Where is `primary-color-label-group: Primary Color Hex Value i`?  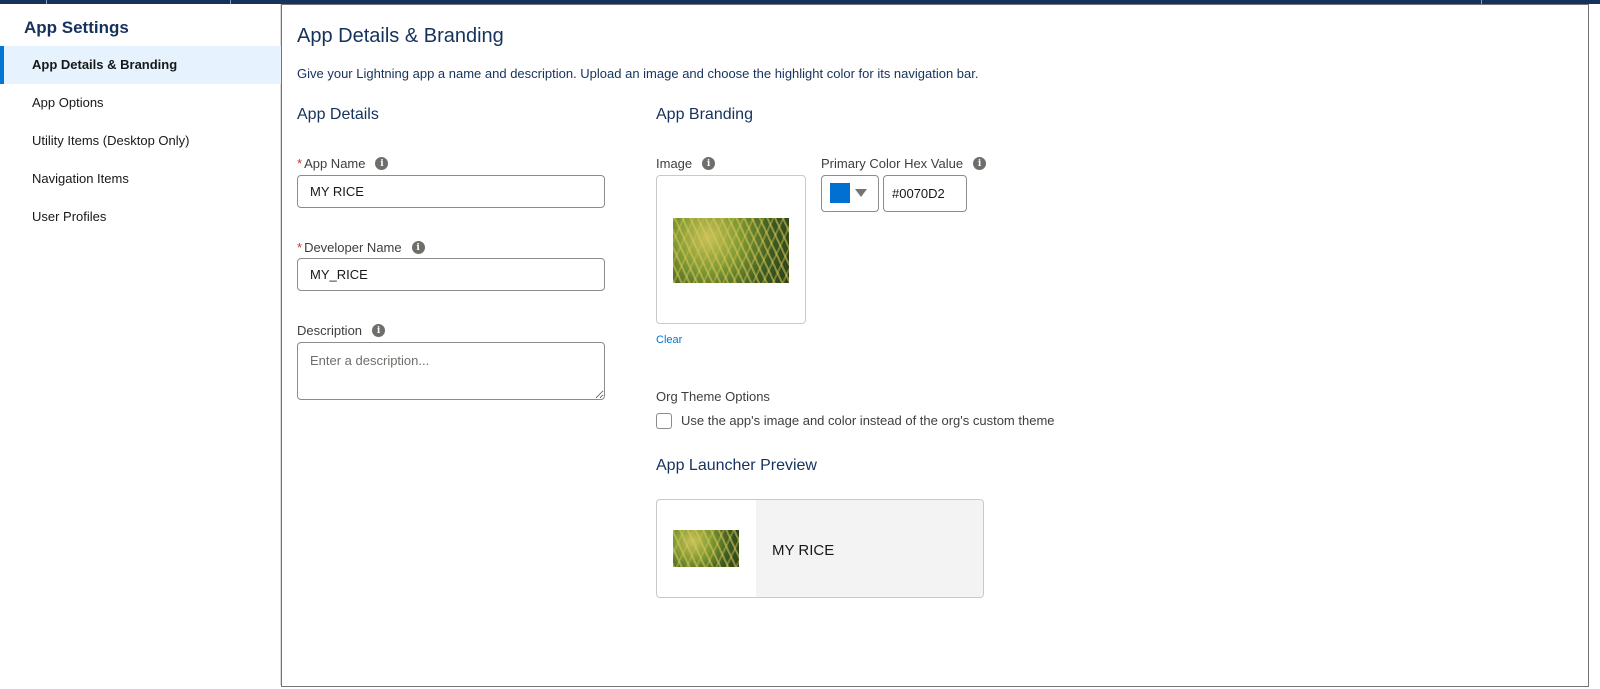
primary-color-label-group: Primary Color Hex Value i is located at coordinates (904, 163).